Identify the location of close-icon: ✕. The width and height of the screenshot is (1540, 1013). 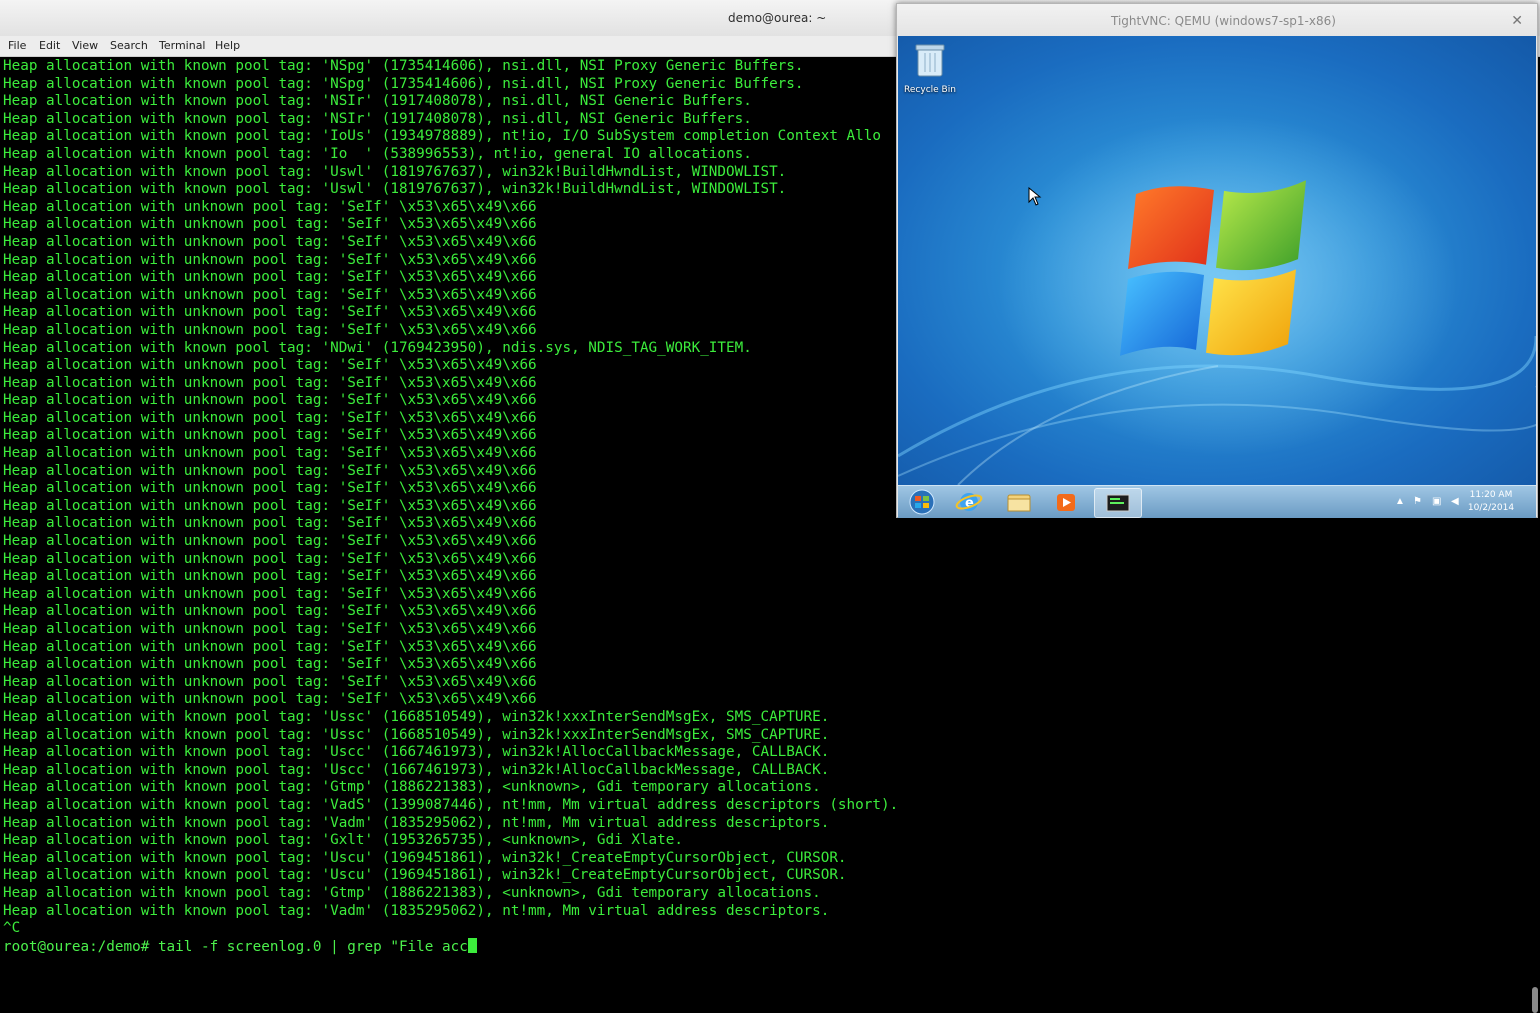
(1517, 20).